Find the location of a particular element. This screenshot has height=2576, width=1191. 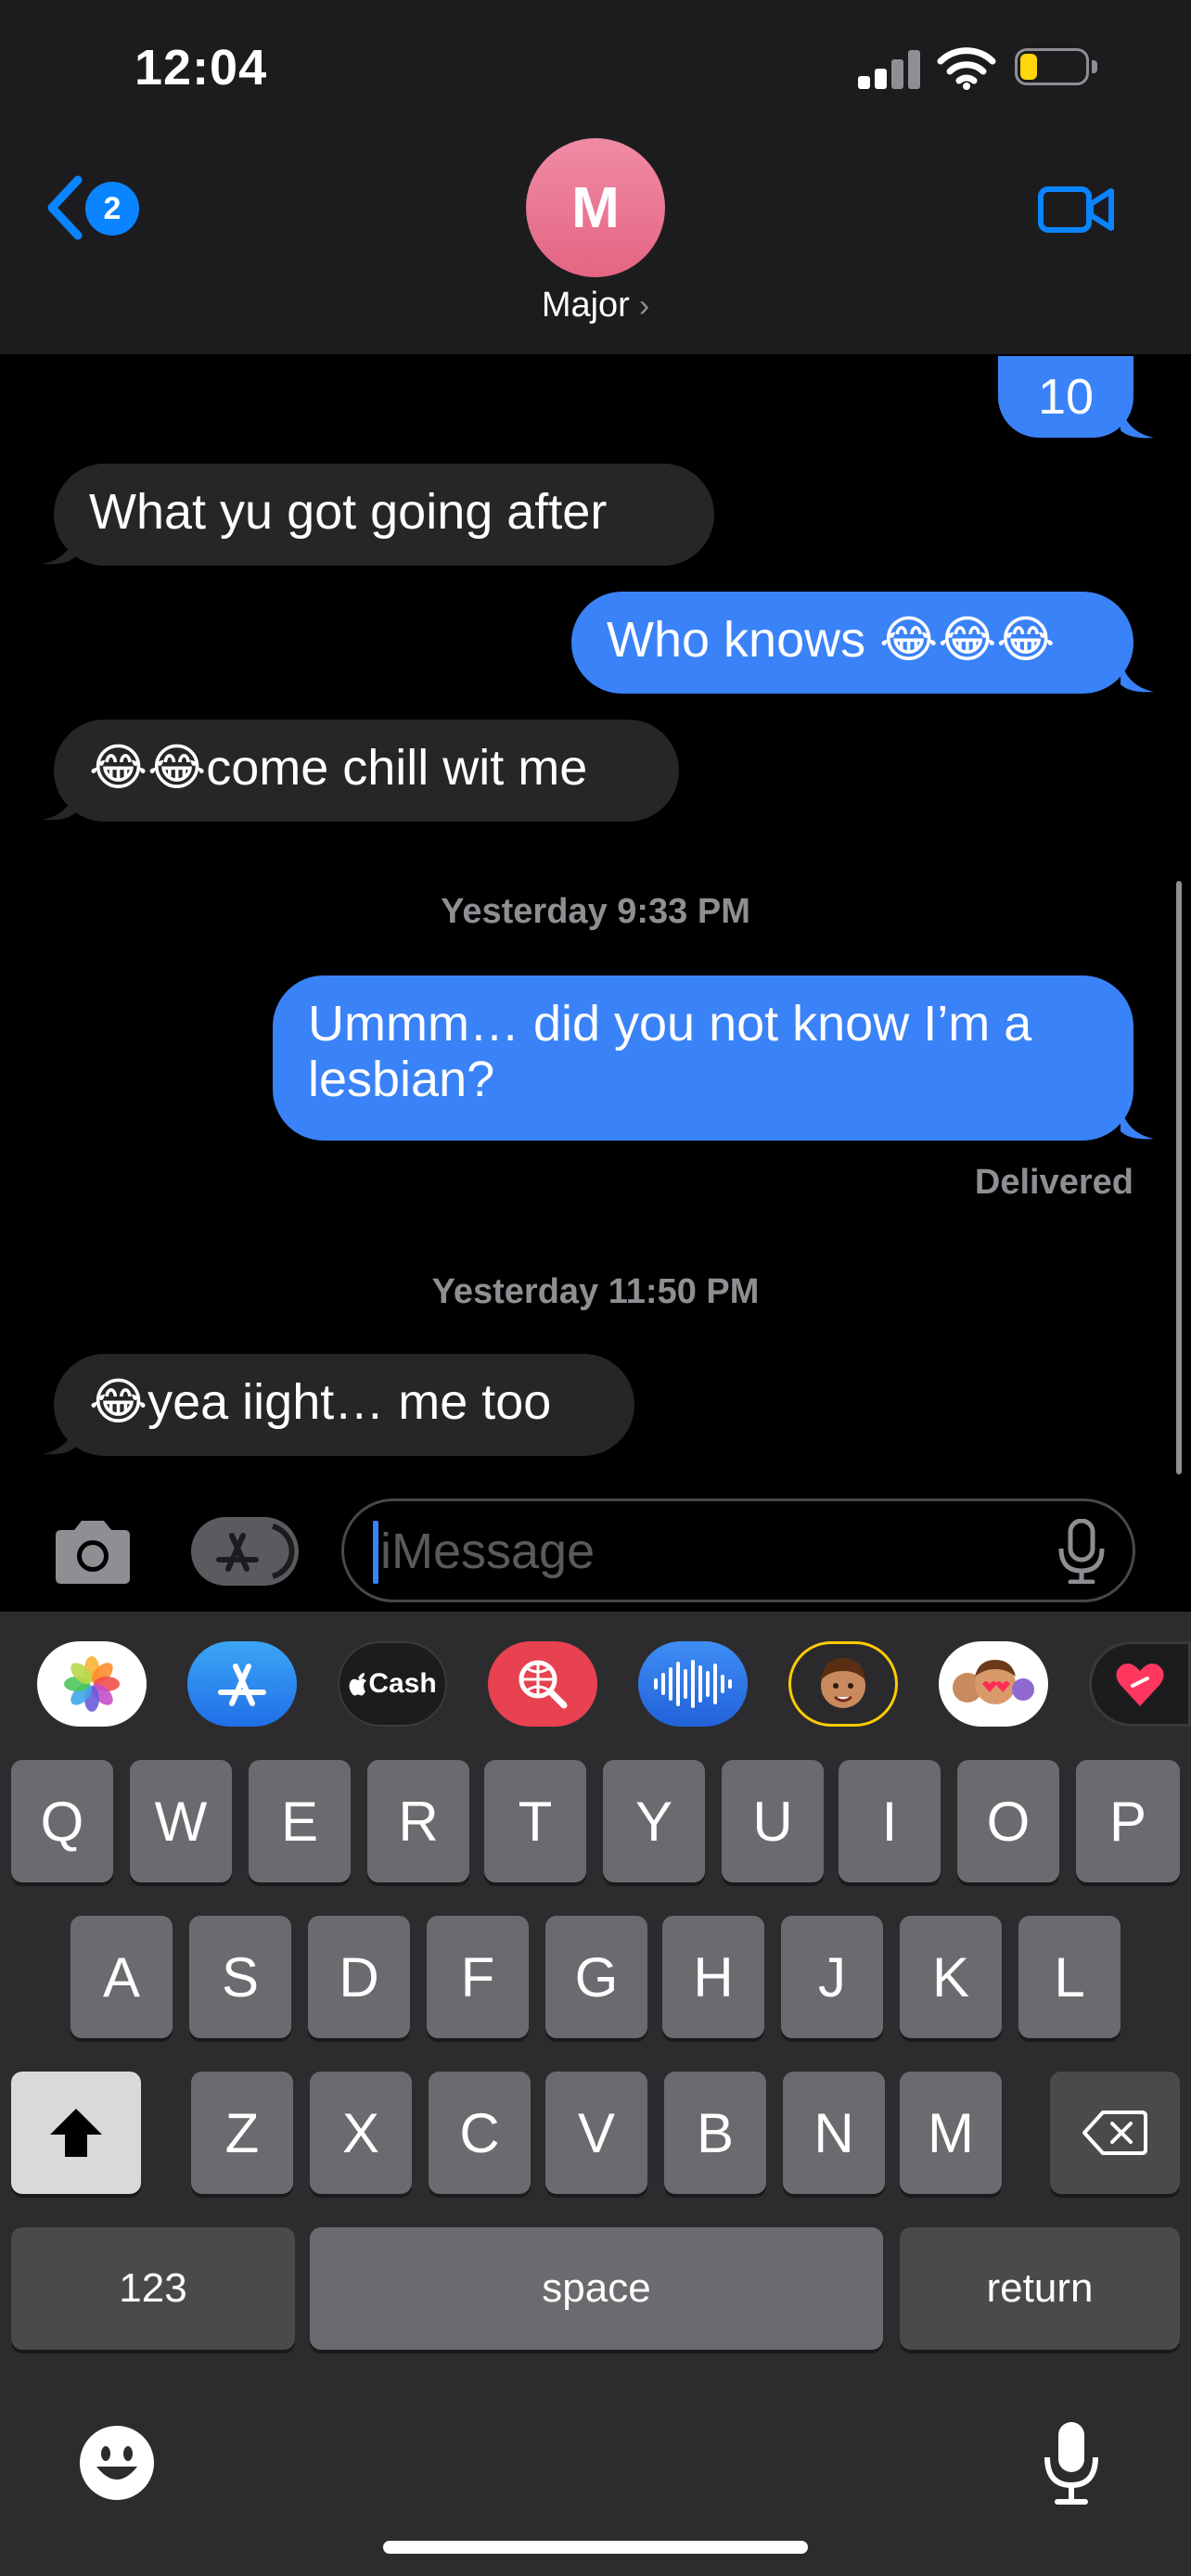

globe-search-icon is located at coordinates (543, 1685).